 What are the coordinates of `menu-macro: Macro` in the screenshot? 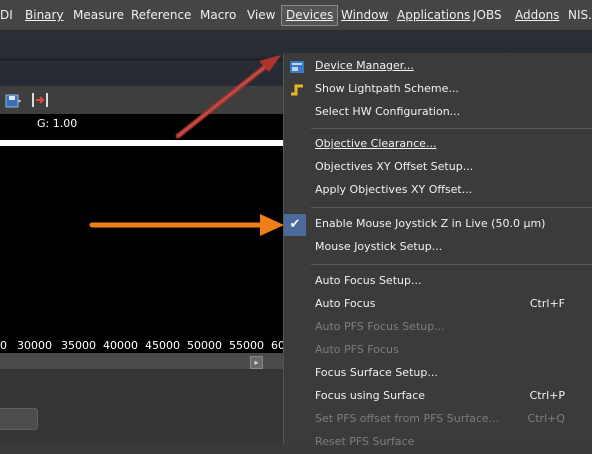 It's located at (218, 15).